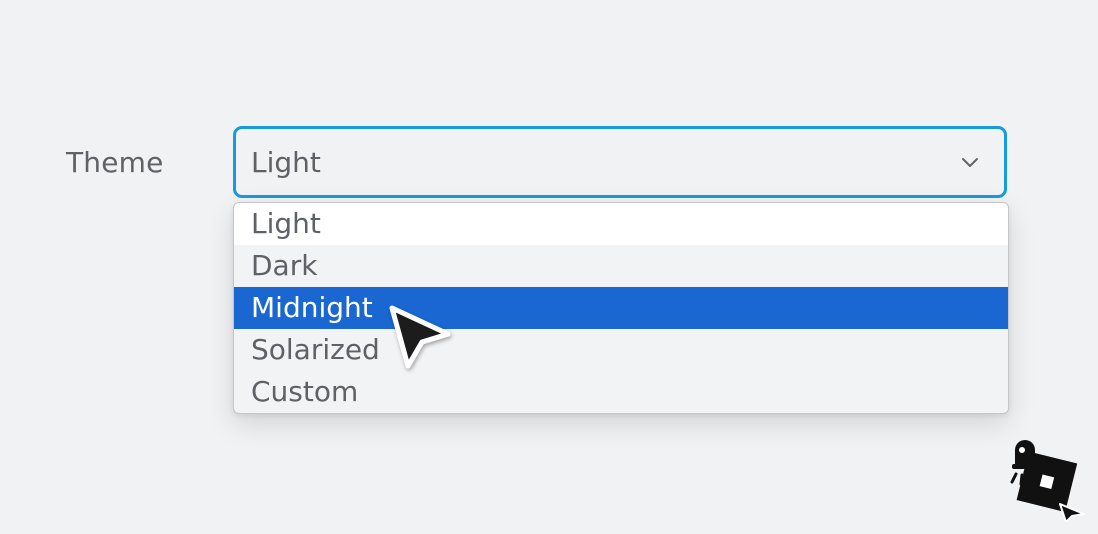 The height and width of the screenshot is (534, 1098). What do you see at coordinates (621, 224) in the screenshot?
I see `option-light: Light` at bounding box center [621, 224].